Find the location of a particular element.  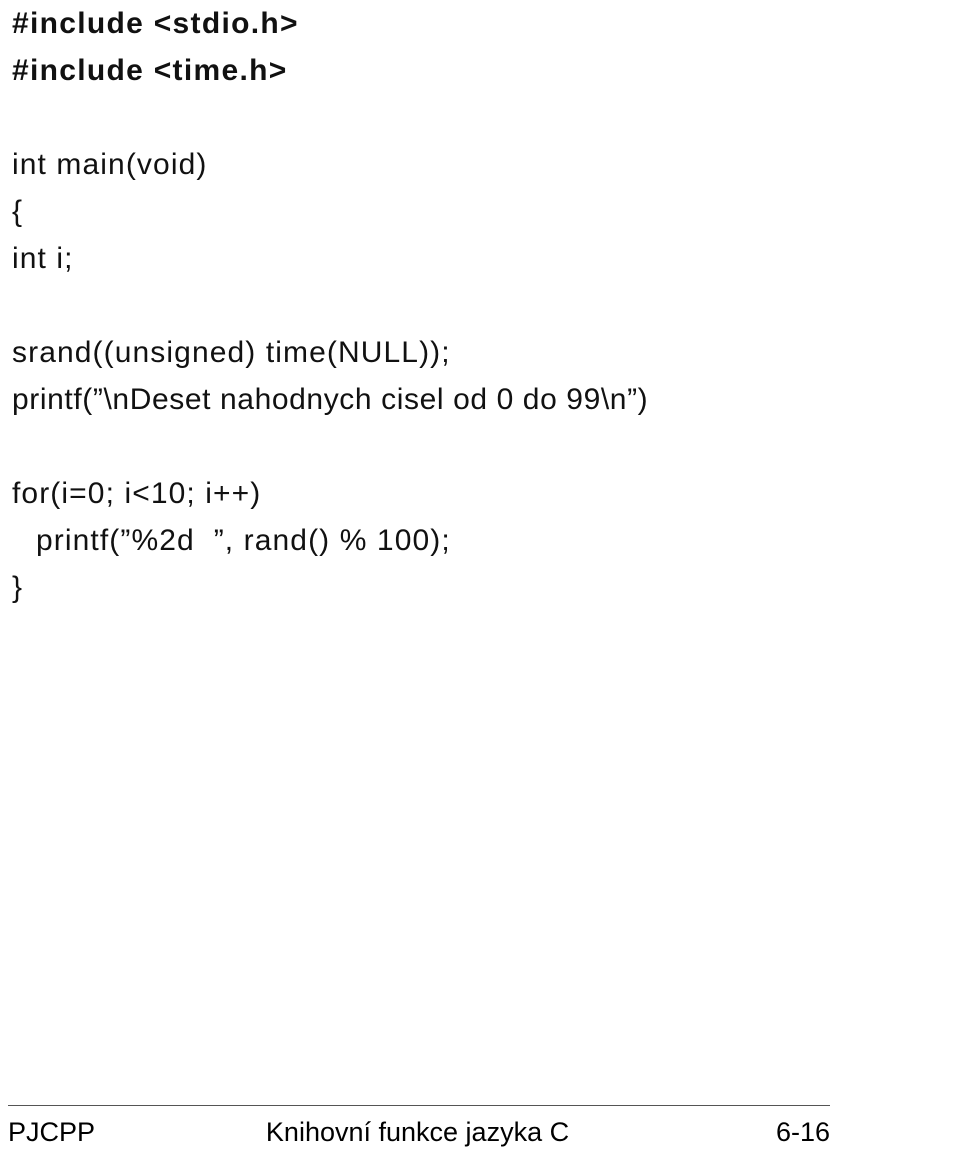

code-line: int main(void) is located at coordinates (110, 164).